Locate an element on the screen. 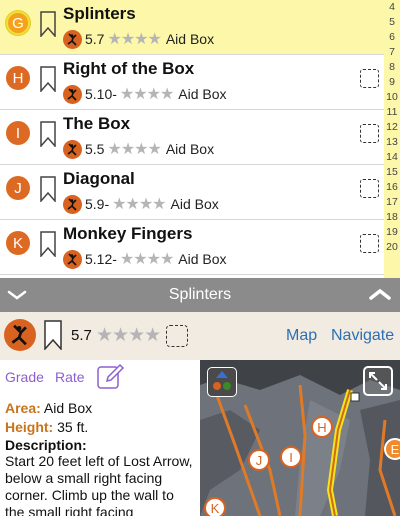 This screenshot has width=400, height=516. detail-title: Splinters is located at coordinates (200, 294).